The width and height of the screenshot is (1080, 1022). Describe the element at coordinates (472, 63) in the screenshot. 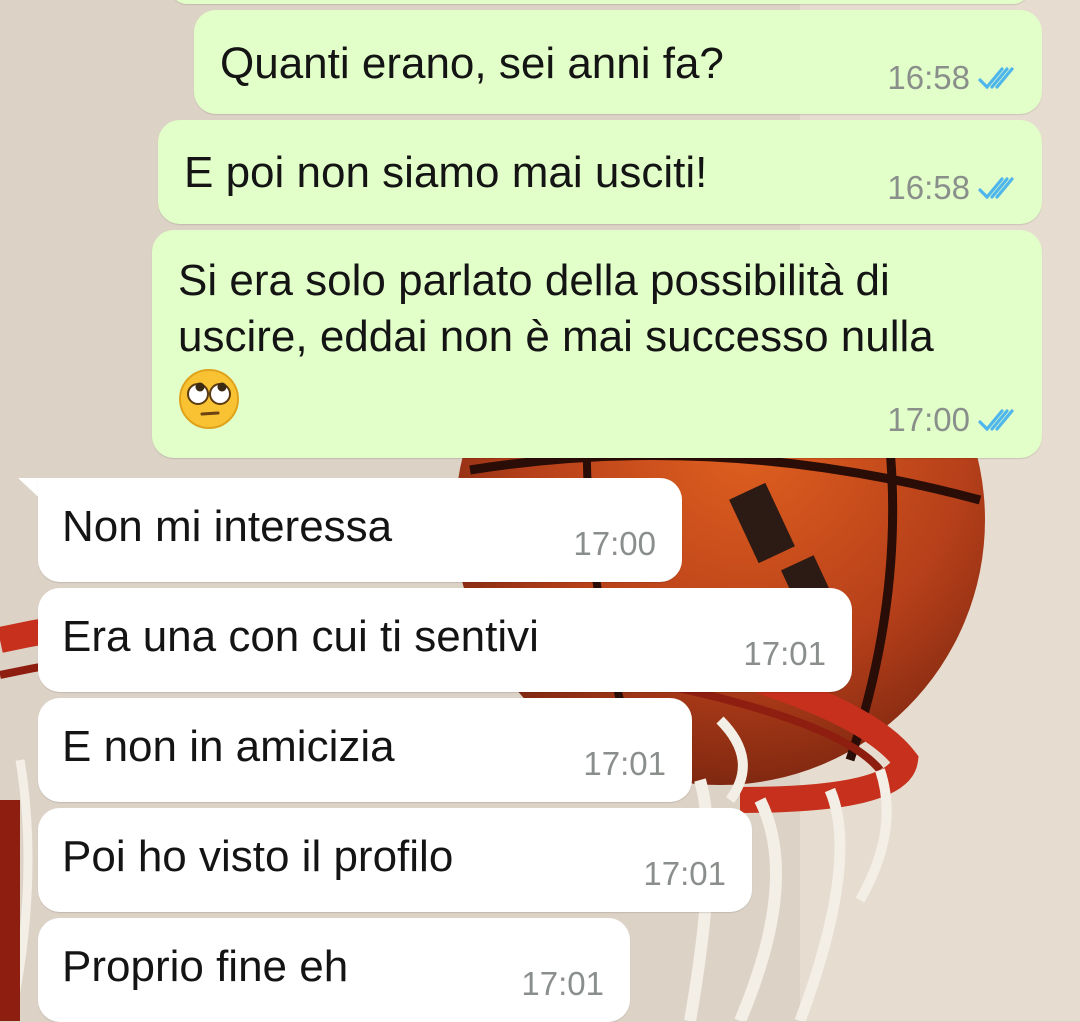

I see `message-text: Quanti erano, sei anni fa?` at that location.